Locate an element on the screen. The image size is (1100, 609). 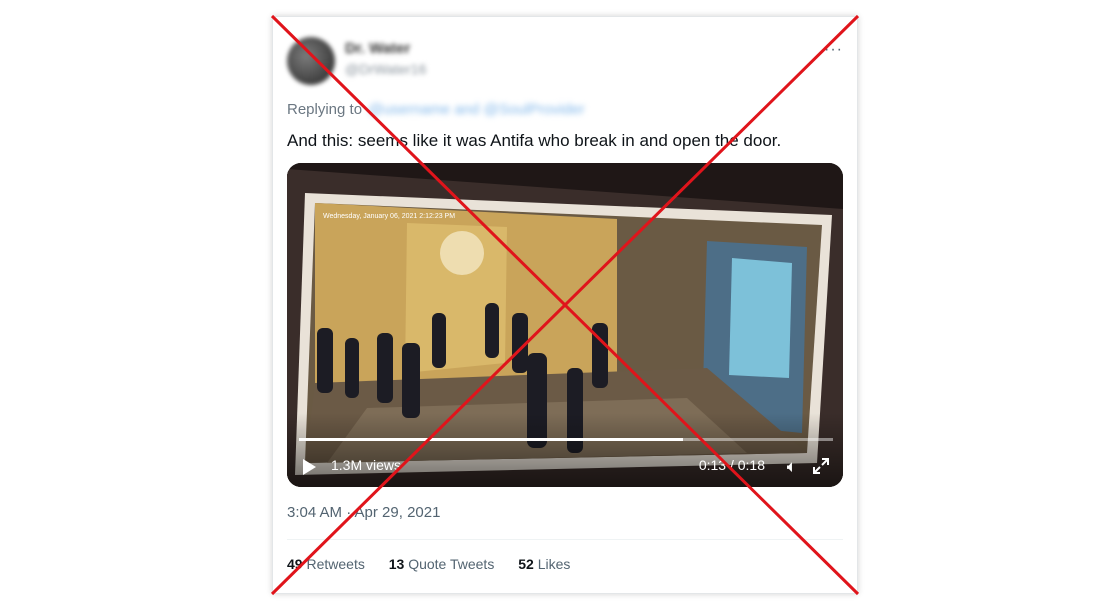
quotes-label: Quote Tweets is located at coordinates (451, 564).